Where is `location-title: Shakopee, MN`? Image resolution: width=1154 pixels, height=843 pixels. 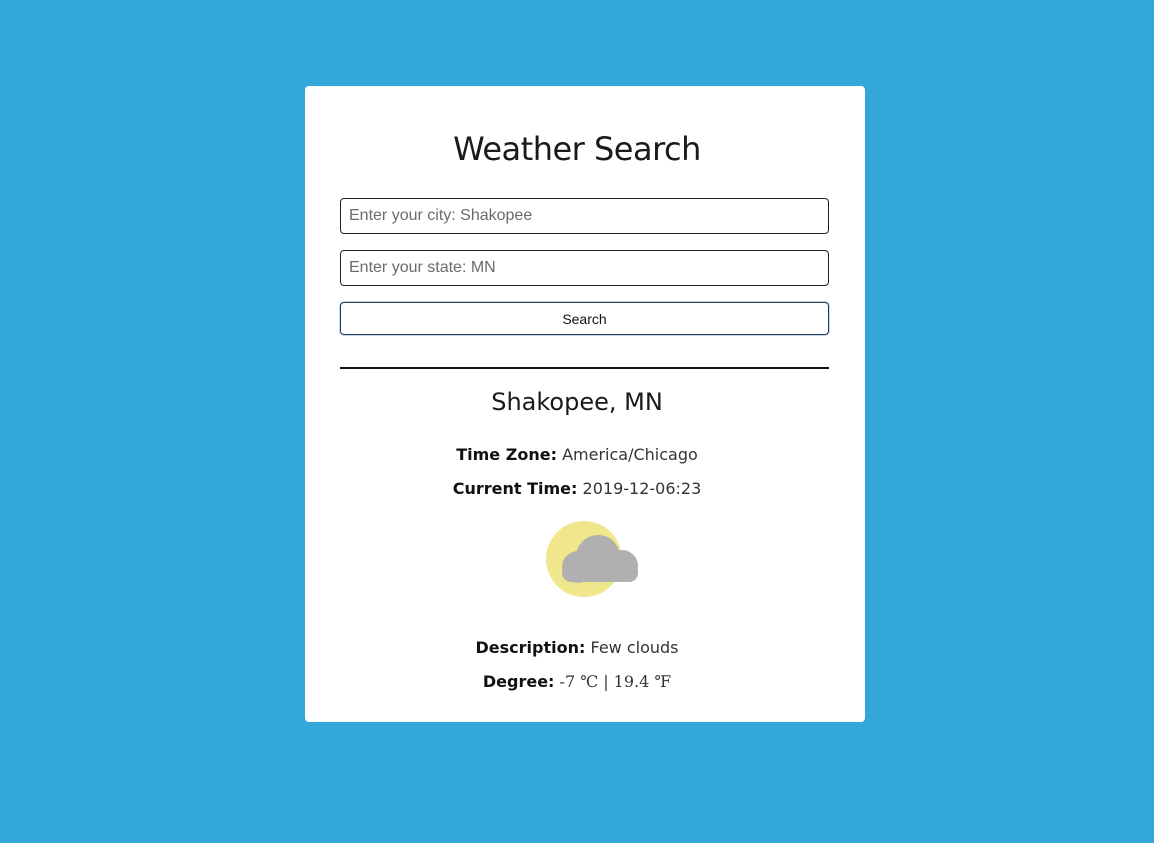 location-title: Shakopee, MN is located at coordinates (577, 402).